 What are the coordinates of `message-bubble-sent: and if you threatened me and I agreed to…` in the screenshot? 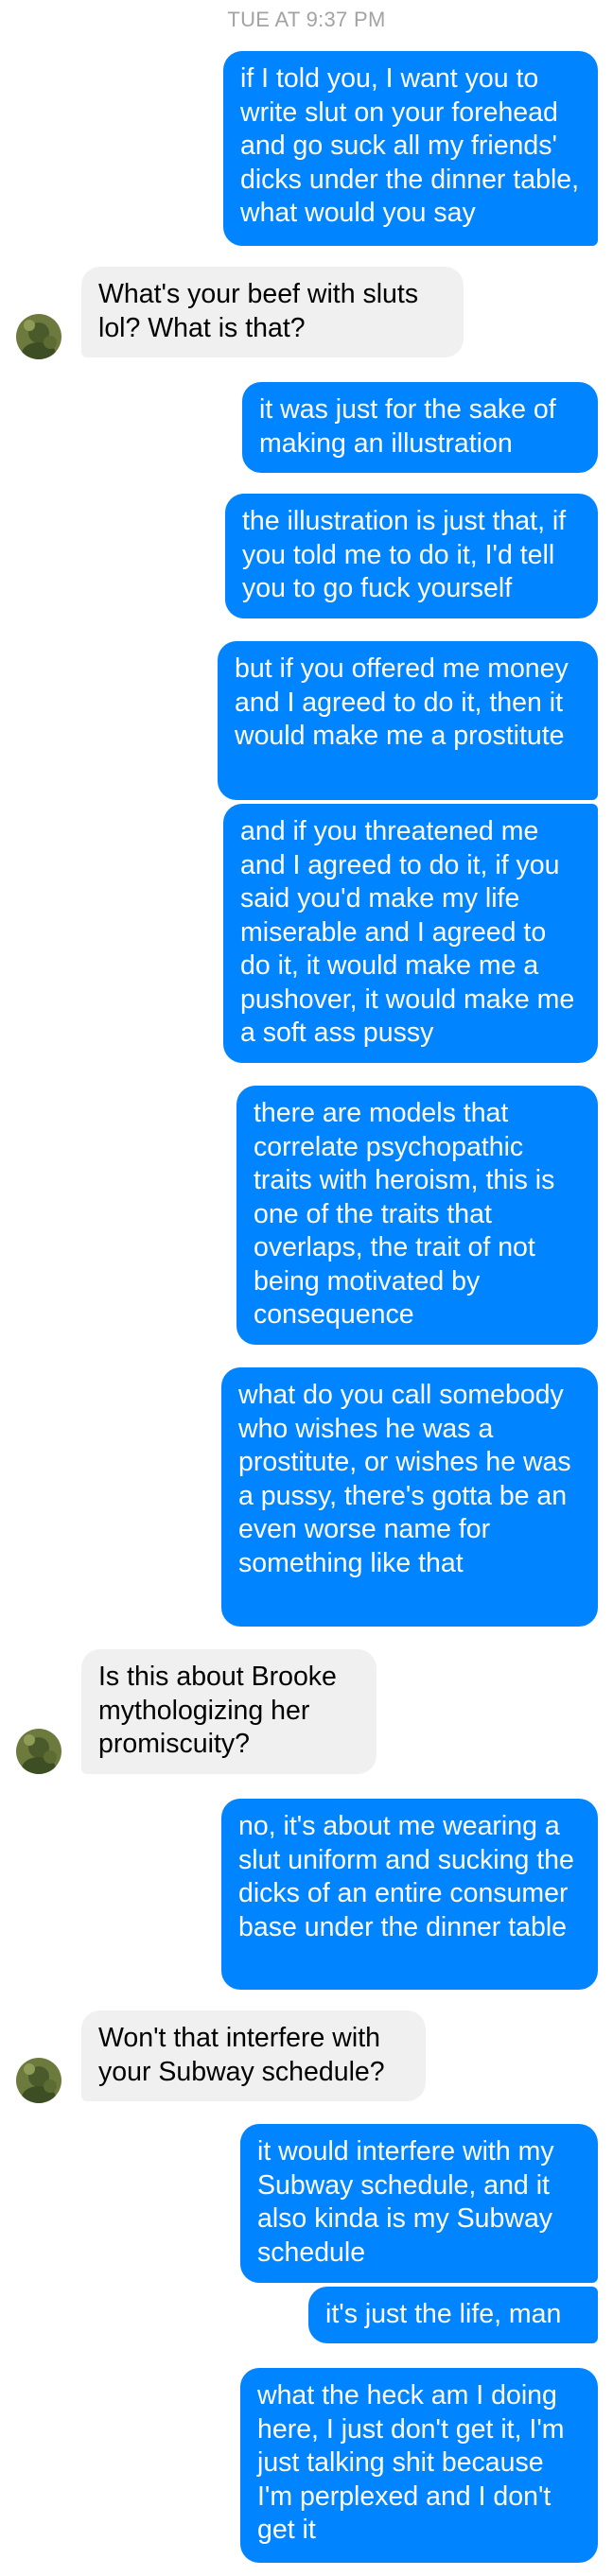 It's located at (410, 933).